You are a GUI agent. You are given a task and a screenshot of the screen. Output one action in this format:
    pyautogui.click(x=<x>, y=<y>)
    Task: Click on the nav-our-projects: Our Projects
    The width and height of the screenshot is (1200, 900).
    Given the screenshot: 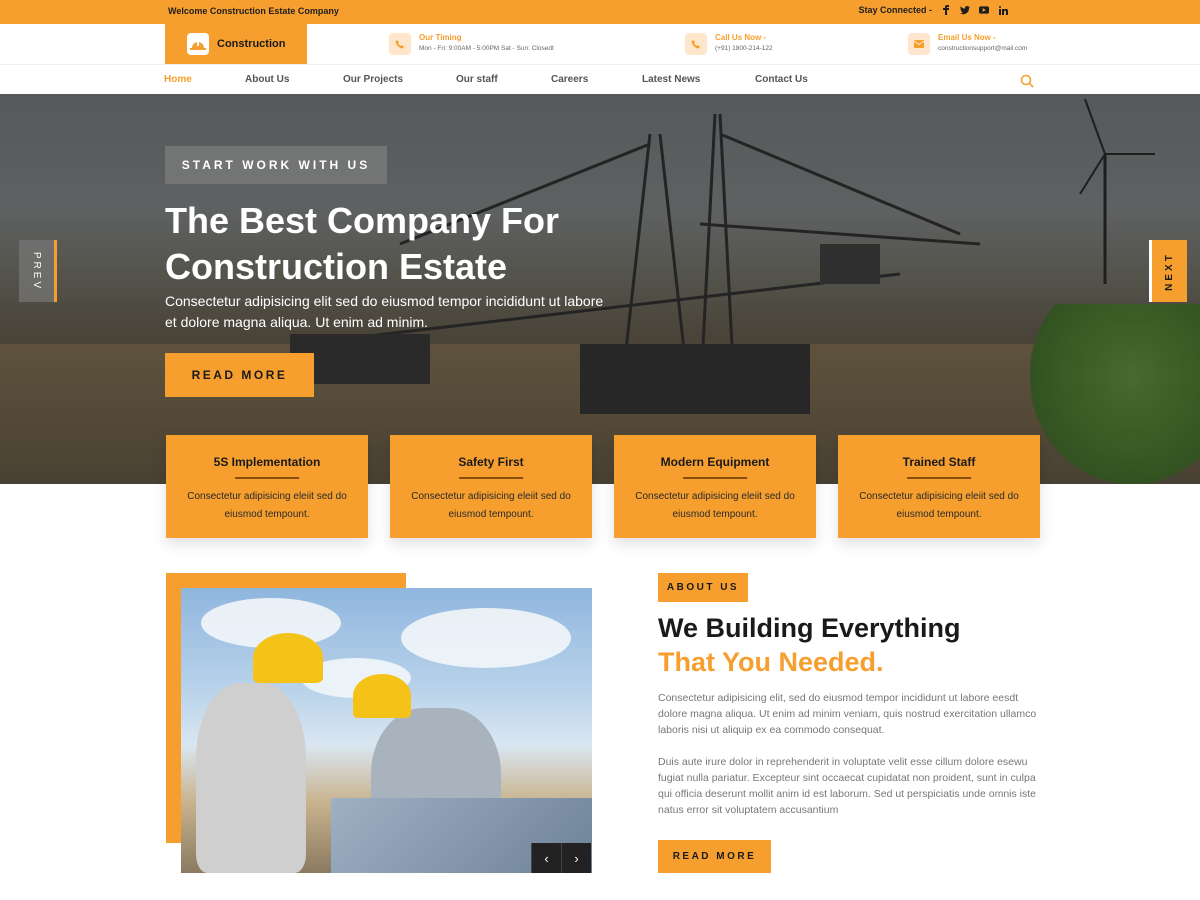 What is the action you would take?
    pyautogui.click(x=373, y=79)
    